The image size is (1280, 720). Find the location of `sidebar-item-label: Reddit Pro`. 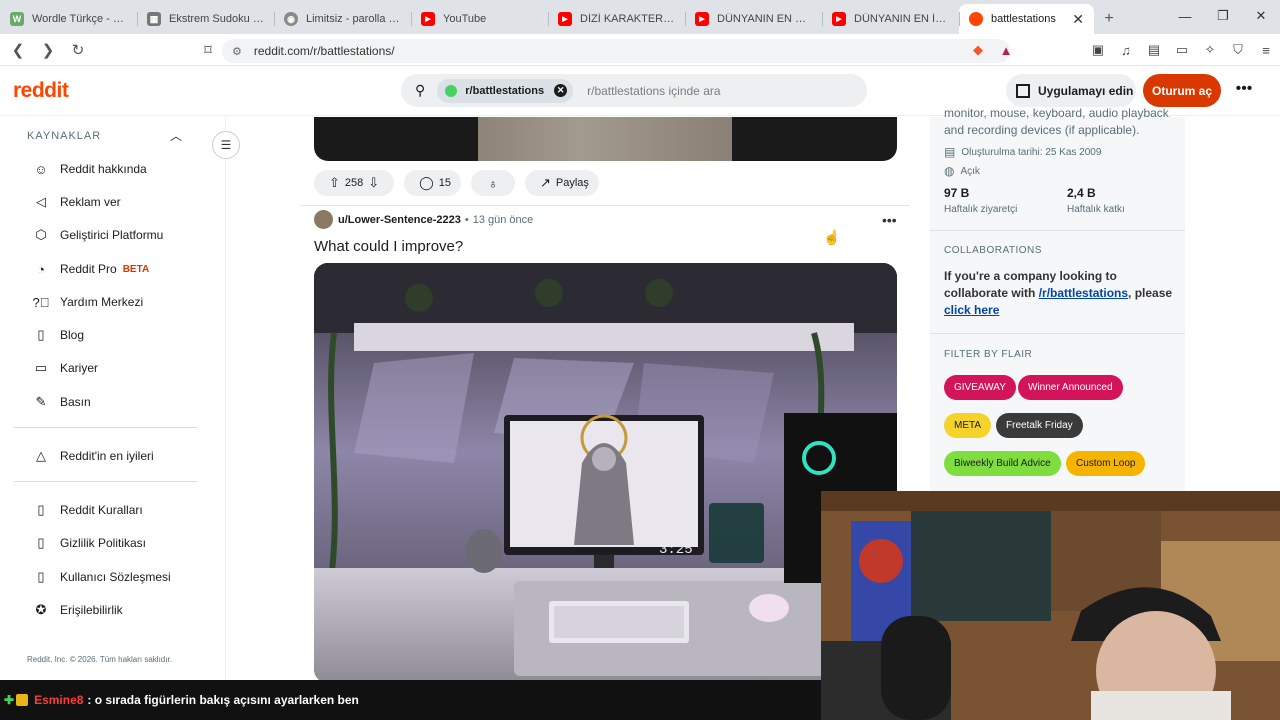

sidebar-item-label: Reddit Pro is located at coordinates (88, 269).